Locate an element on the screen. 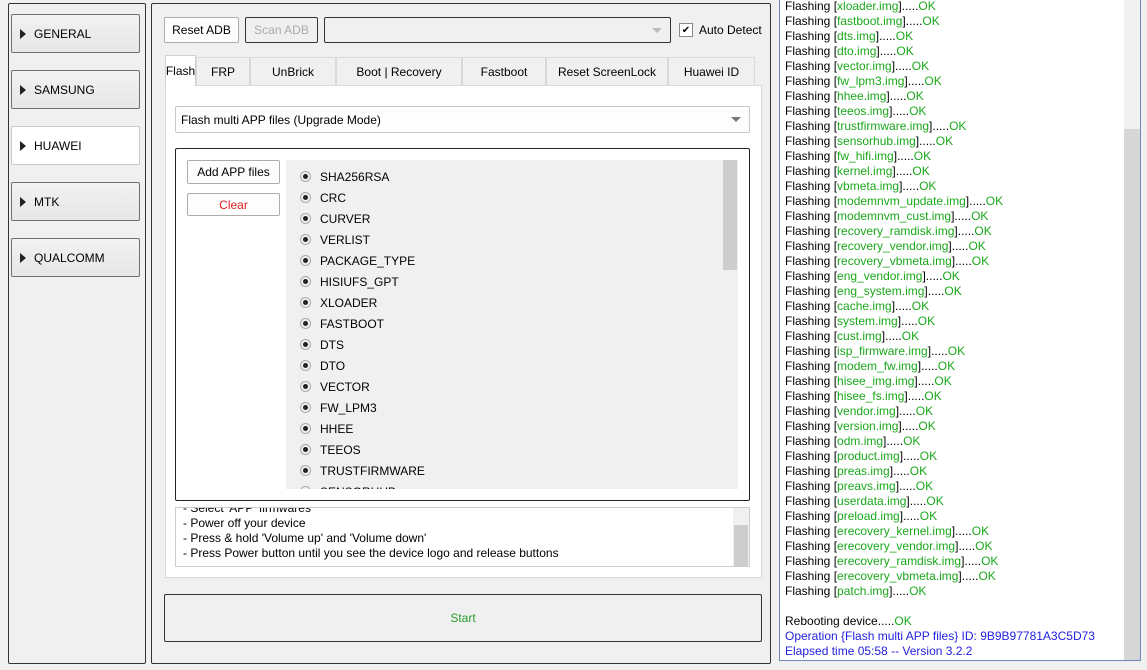 The width and height of the screenshot is (1147, 670). partition-item: PACKAGE_TYPE is located at coordinates (357, 260).